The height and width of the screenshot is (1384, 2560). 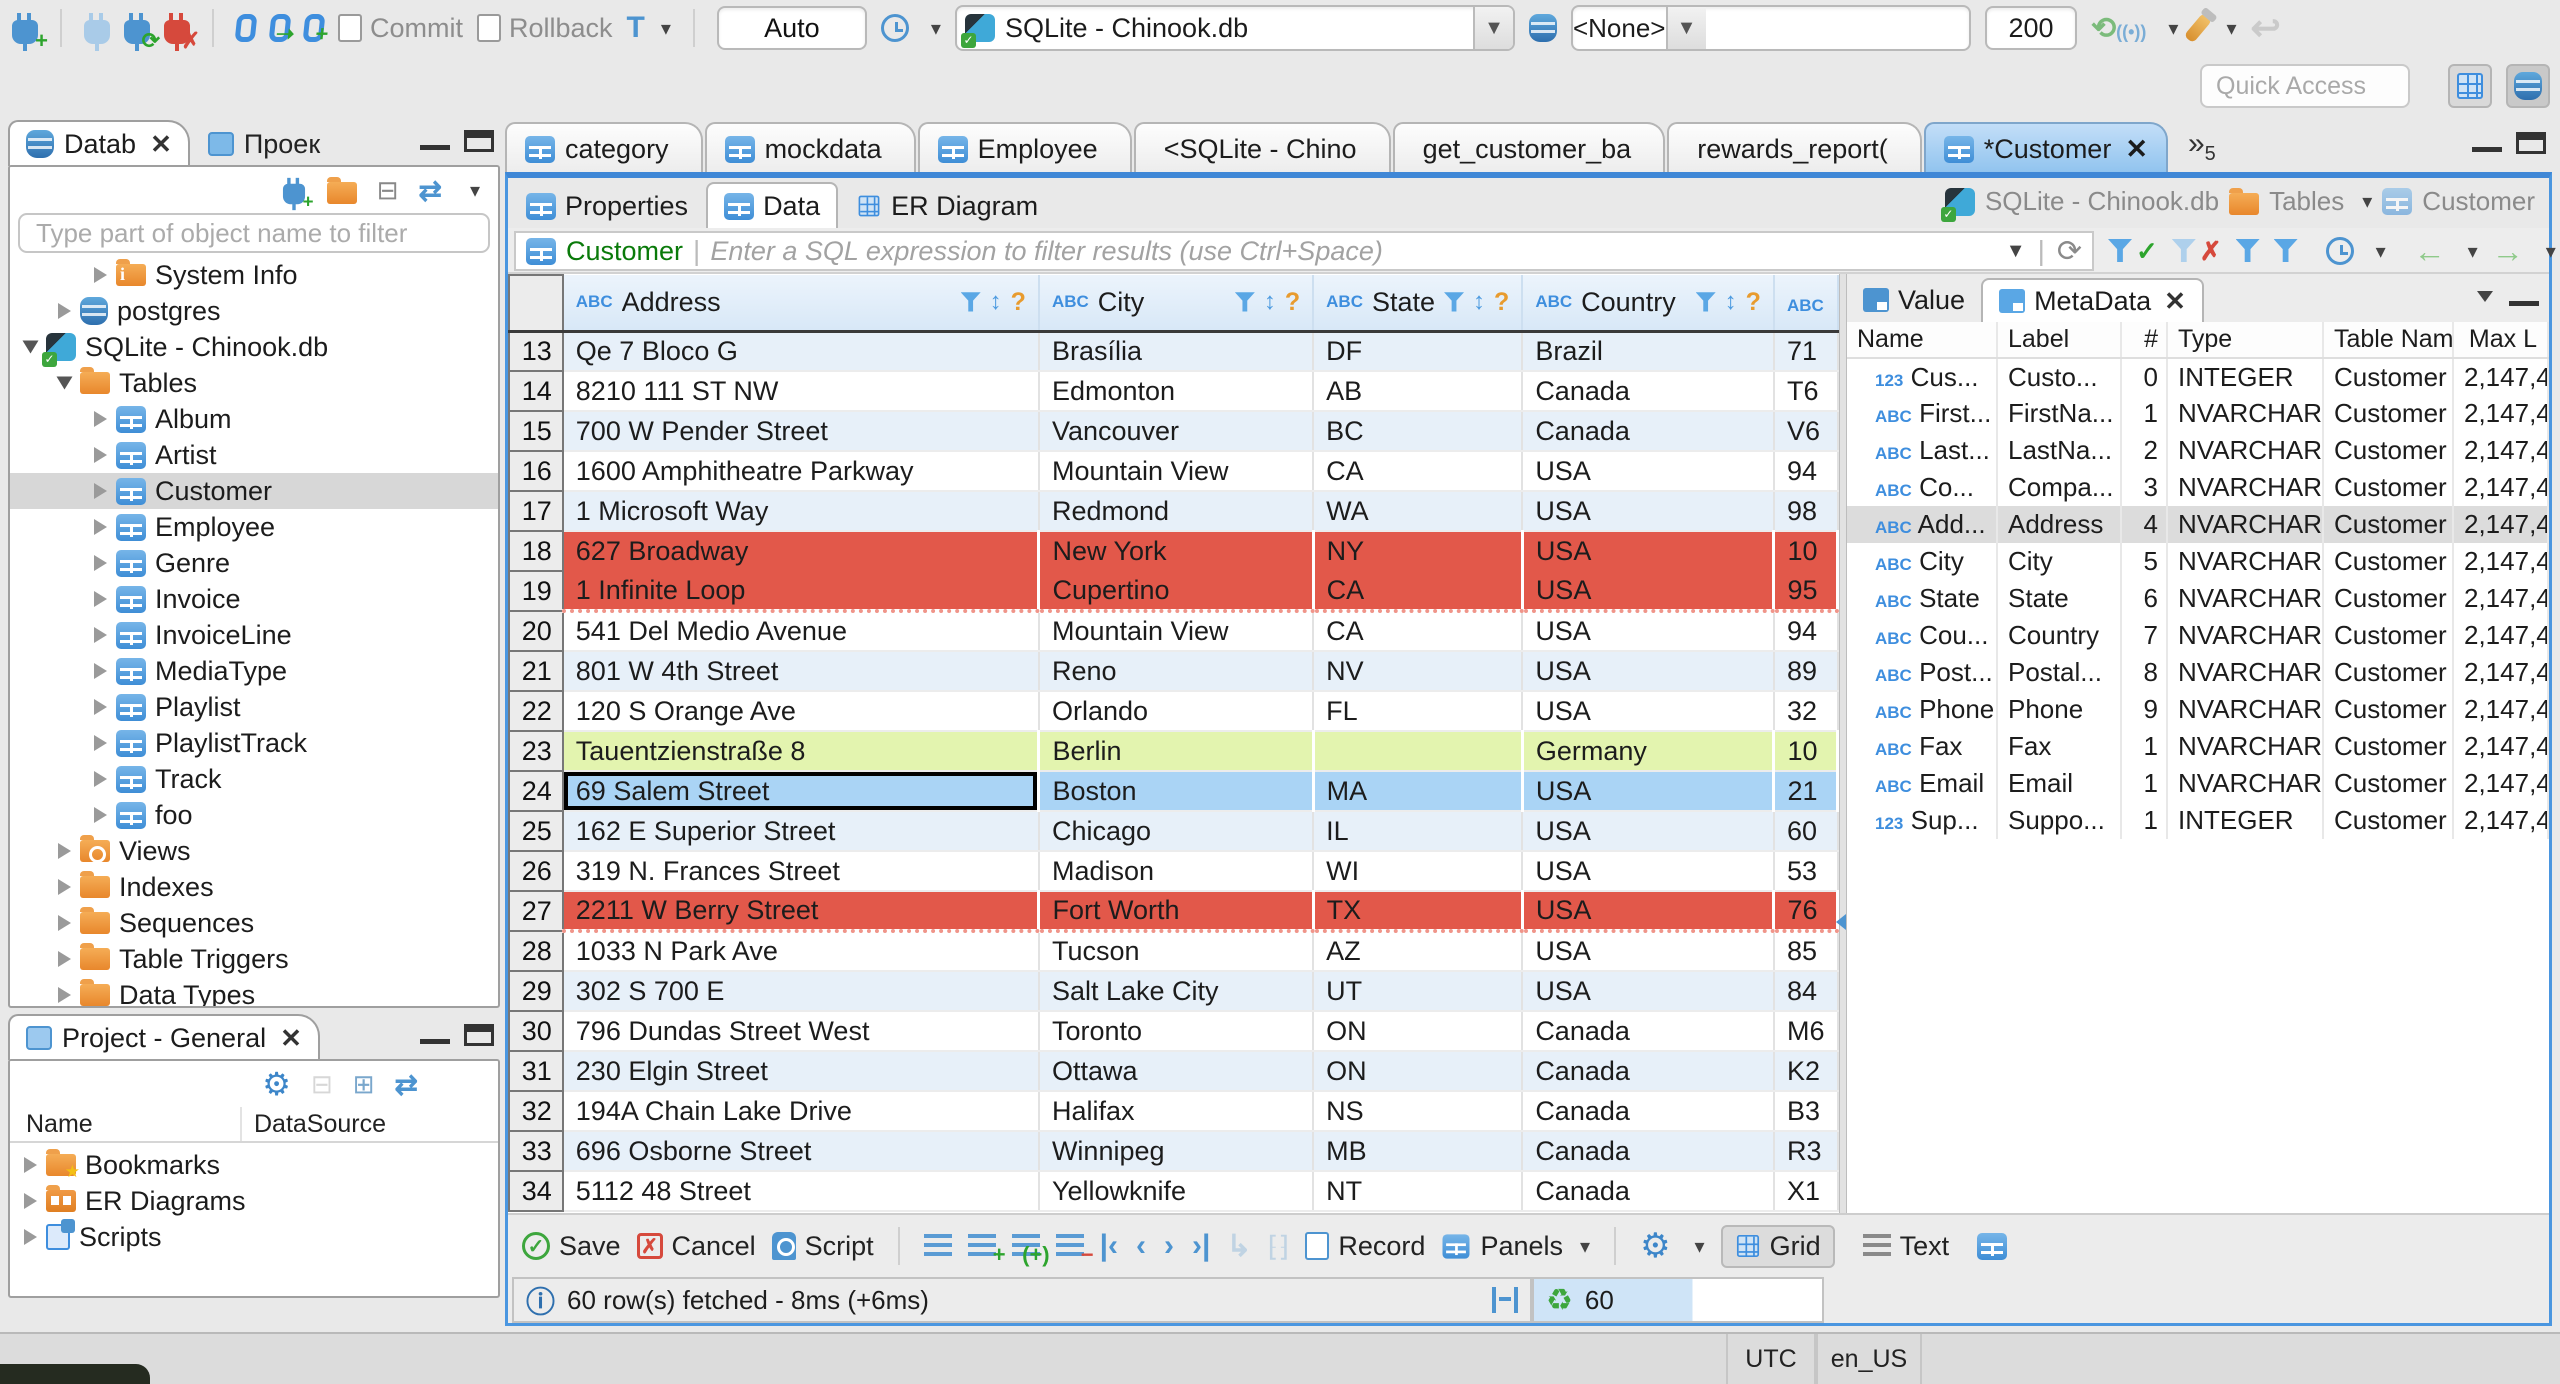 What do you see at coordinates (2531, 143) in the screenshot?
I see `maximize-icon` at bounding box center [2531, 143].